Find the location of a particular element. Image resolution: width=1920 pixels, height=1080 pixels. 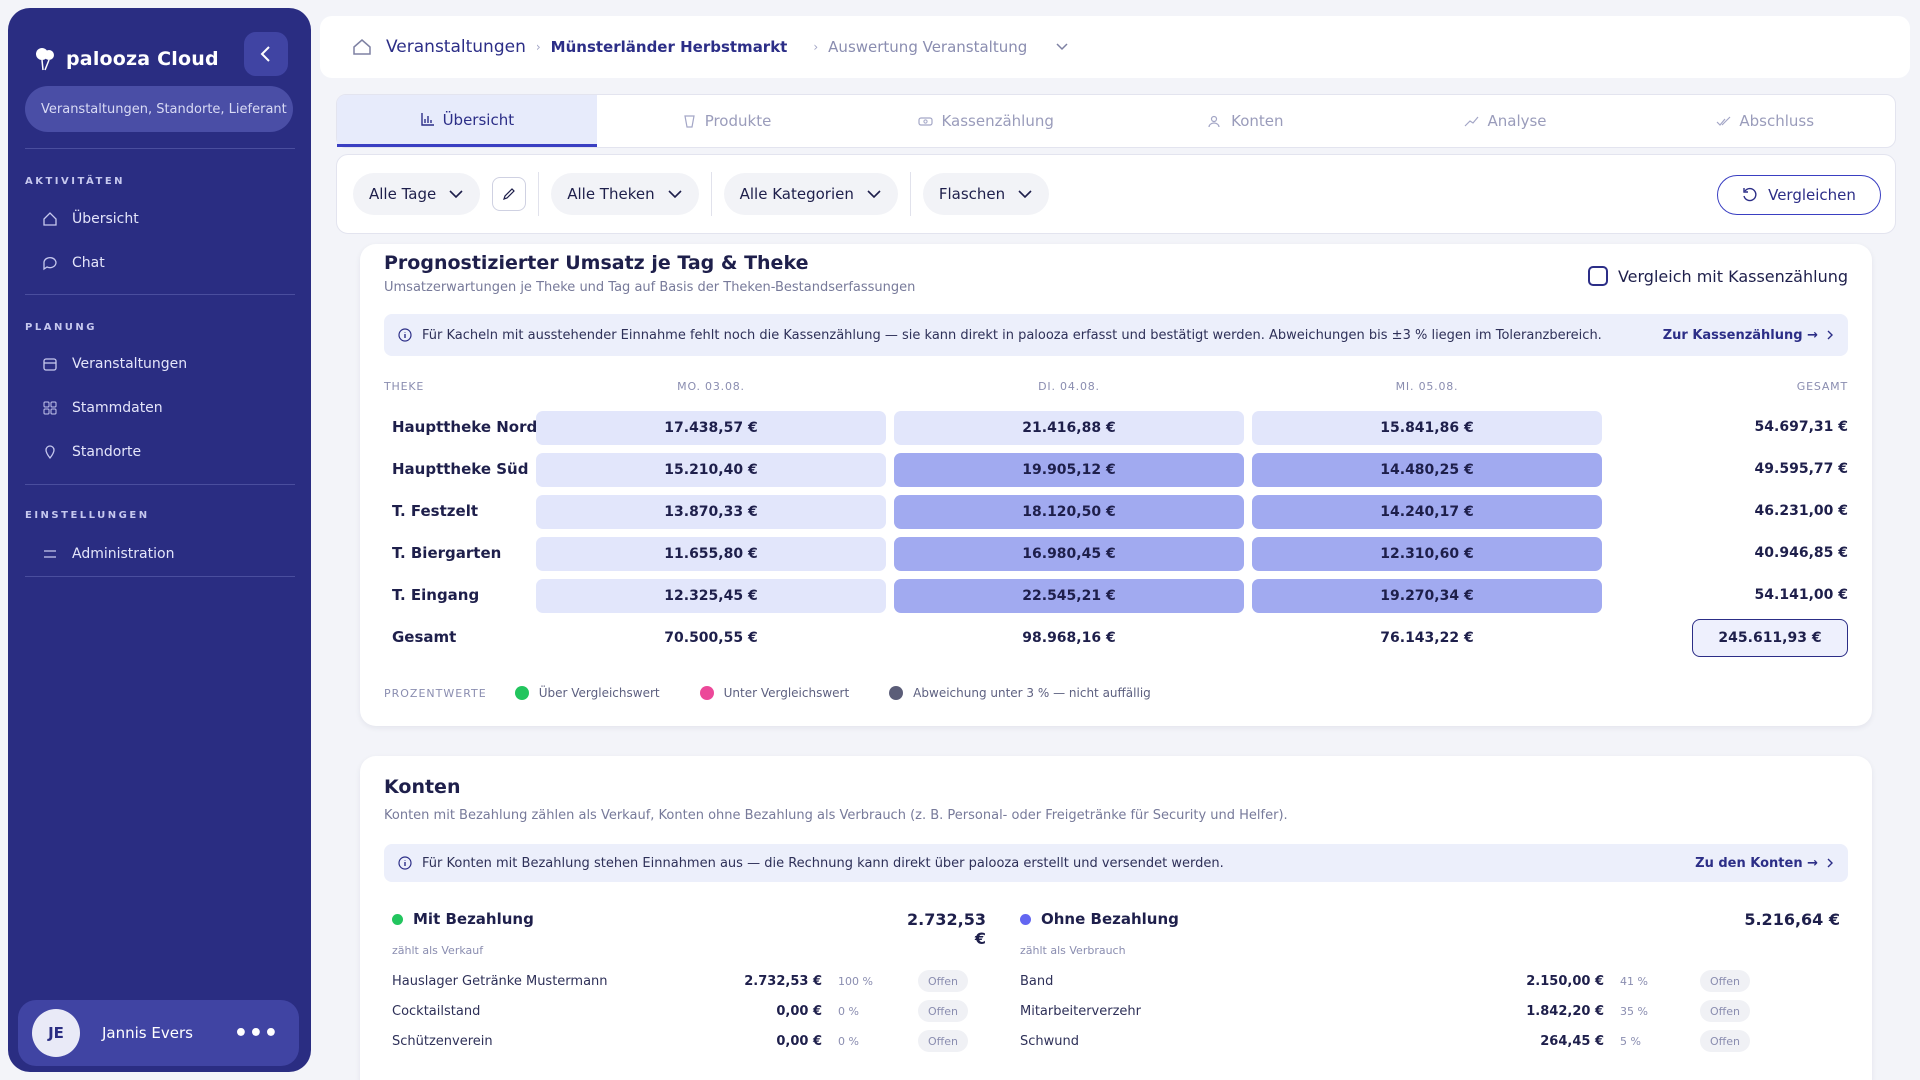

link-label: Zur Kassenzählung → is located at coordinates (1740, 335).